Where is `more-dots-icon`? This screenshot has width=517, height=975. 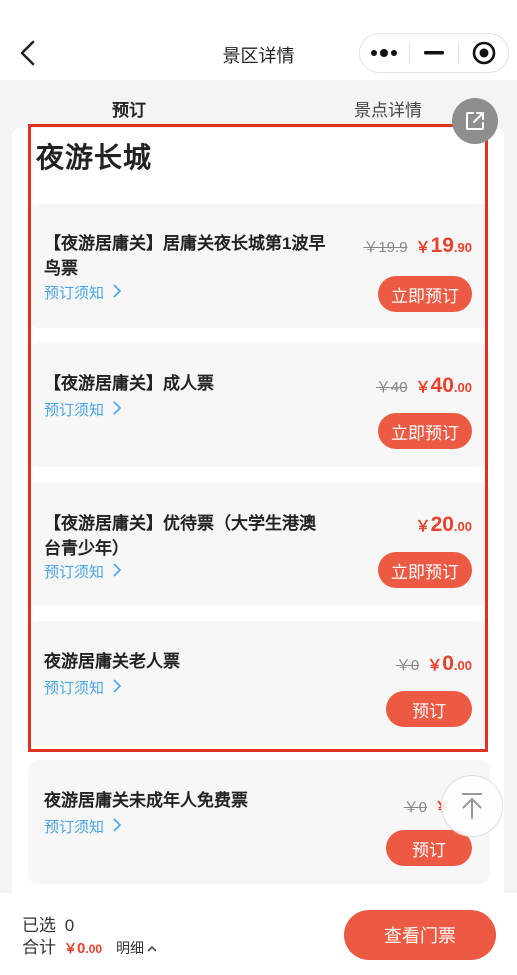 more-dots-icon is located at coordinates (384, 53).